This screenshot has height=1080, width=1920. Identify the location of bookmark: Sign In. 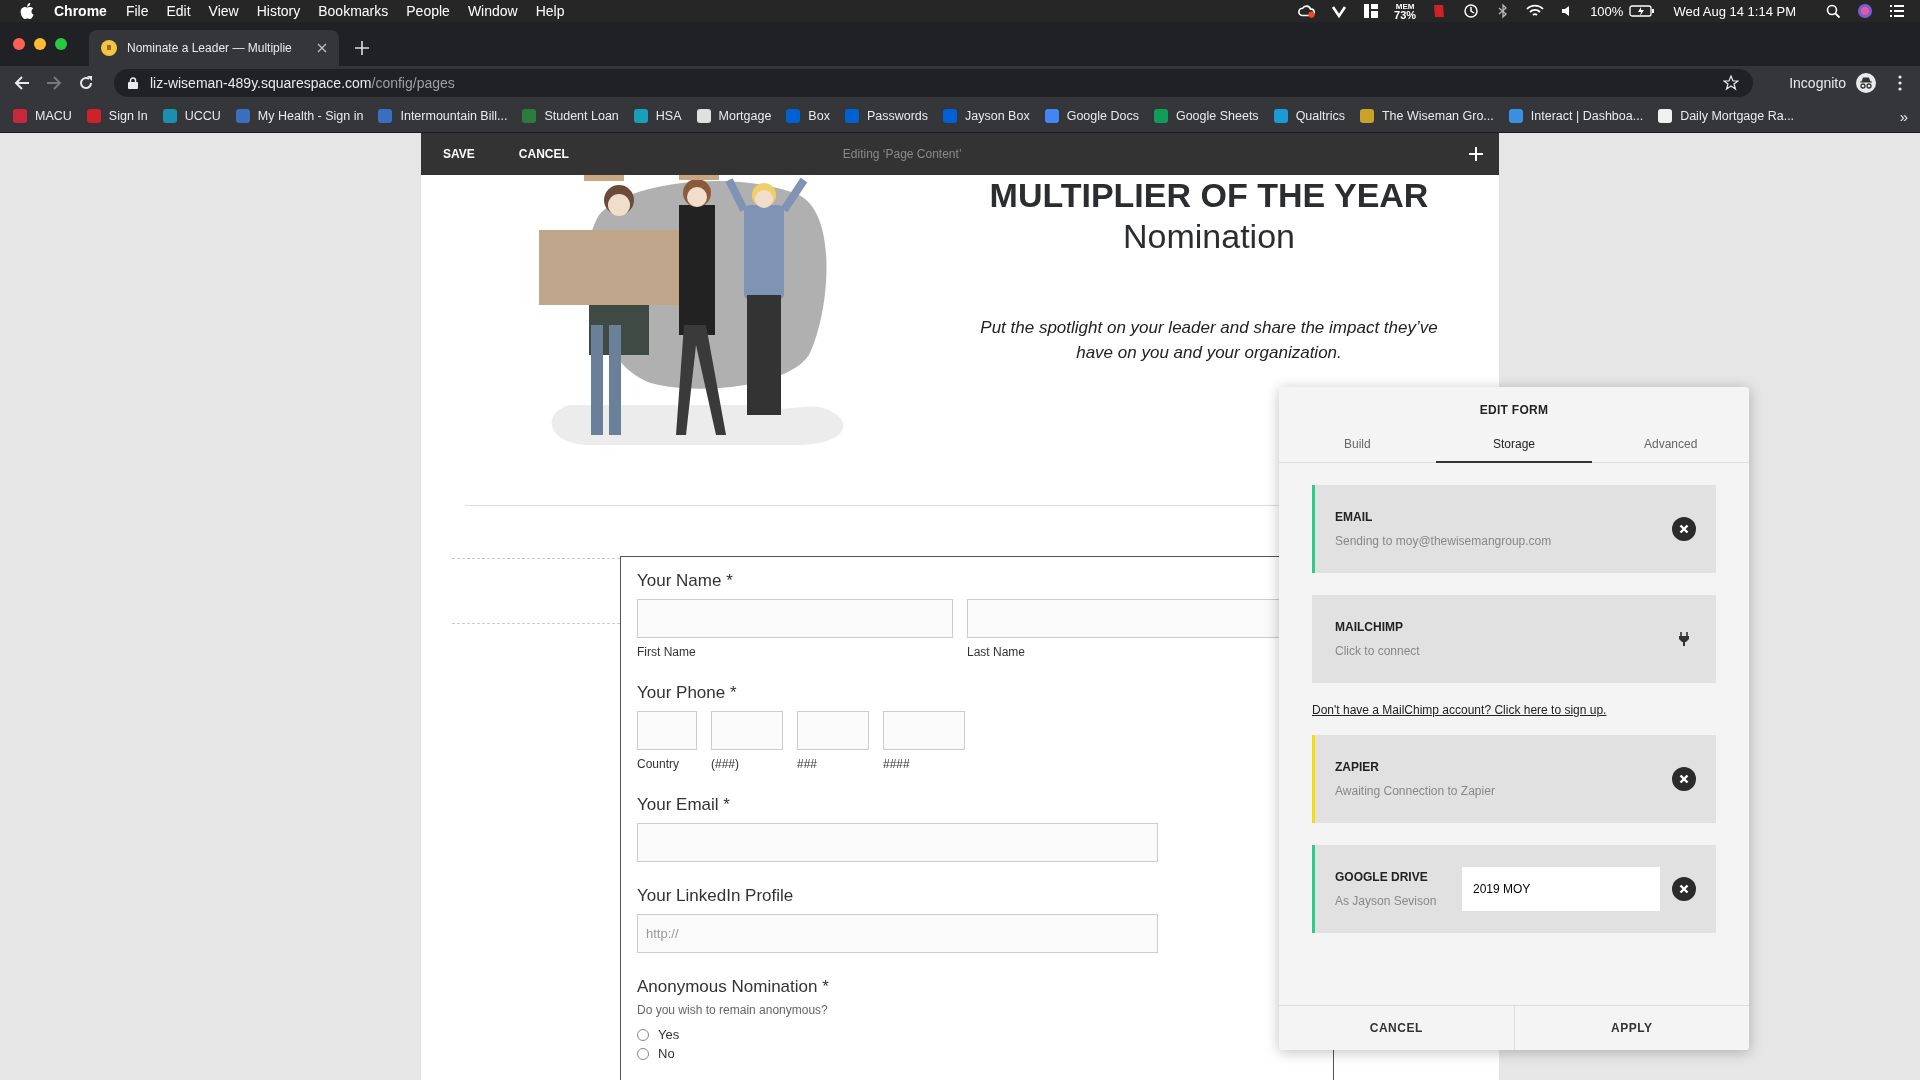
(116, 116).